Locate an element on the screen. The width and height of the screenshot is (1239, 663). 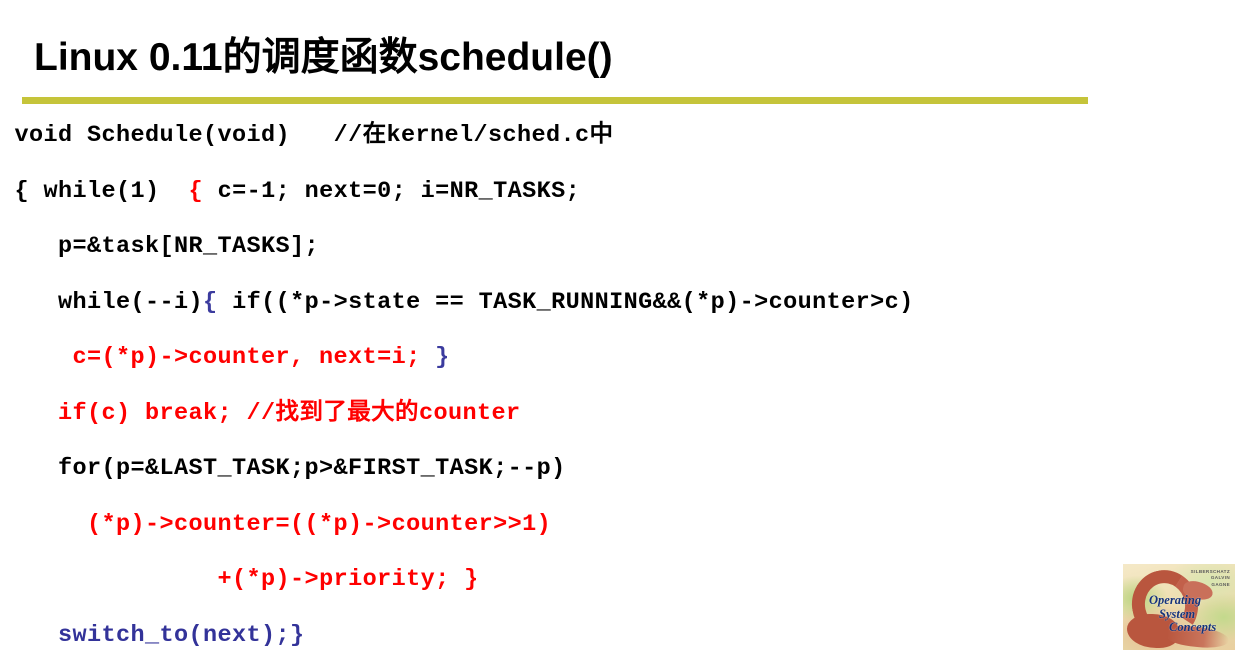
book-title-line-3: Concepts is located at coordinates (1201, 628).